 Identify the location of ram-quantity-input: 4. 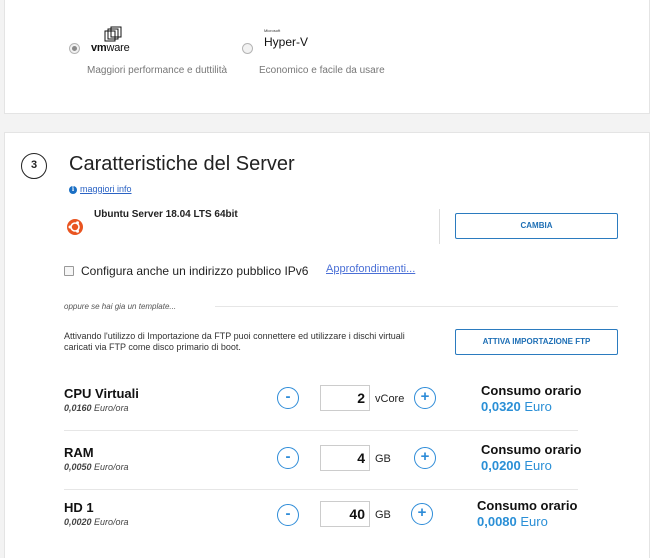
(345, 458).